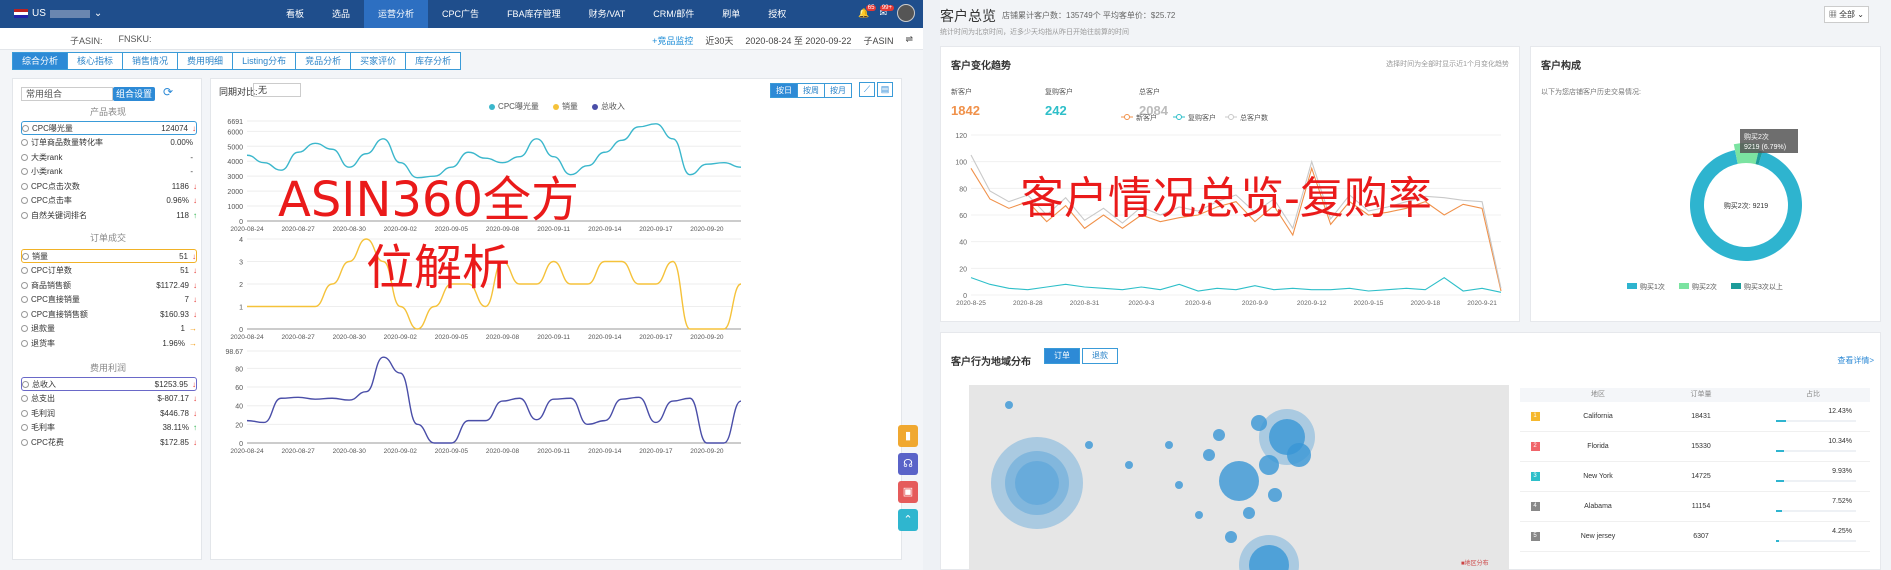 This screenshot has width=1891, height=570. Describe the element at coordinates (798, 40) in the screenshot. I see `date-range: 2020-08-24 至 2020-09-22` at that location.